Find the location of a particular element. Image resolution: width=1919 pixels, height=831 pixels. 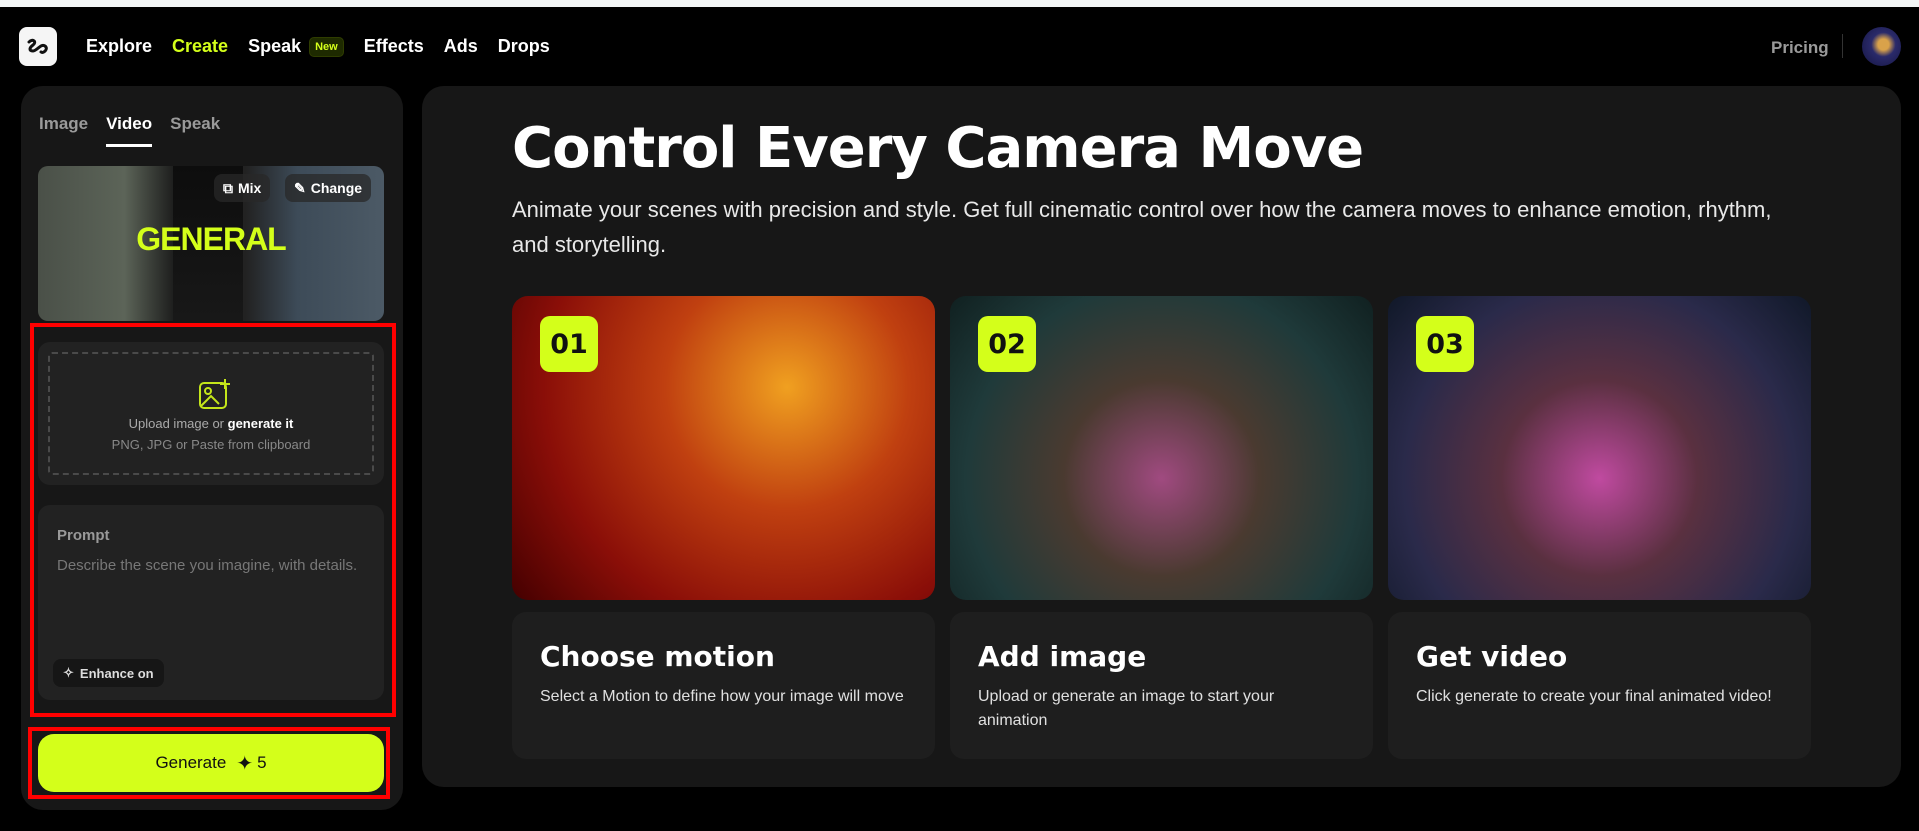

step-title: Get video is located at coordinates (1492, 656).